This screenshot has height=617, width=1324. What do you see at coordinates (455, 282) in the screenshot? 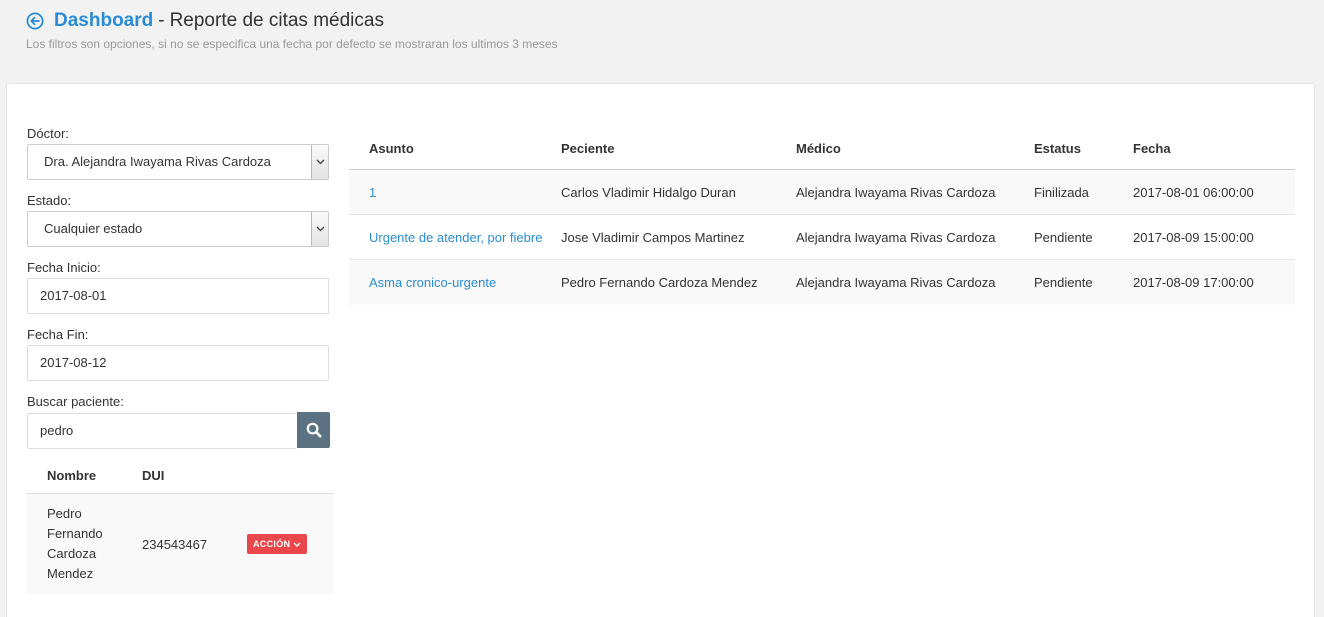
I see `asunto-link: Asma cronico-urgente` at bounding box center [455, 282].